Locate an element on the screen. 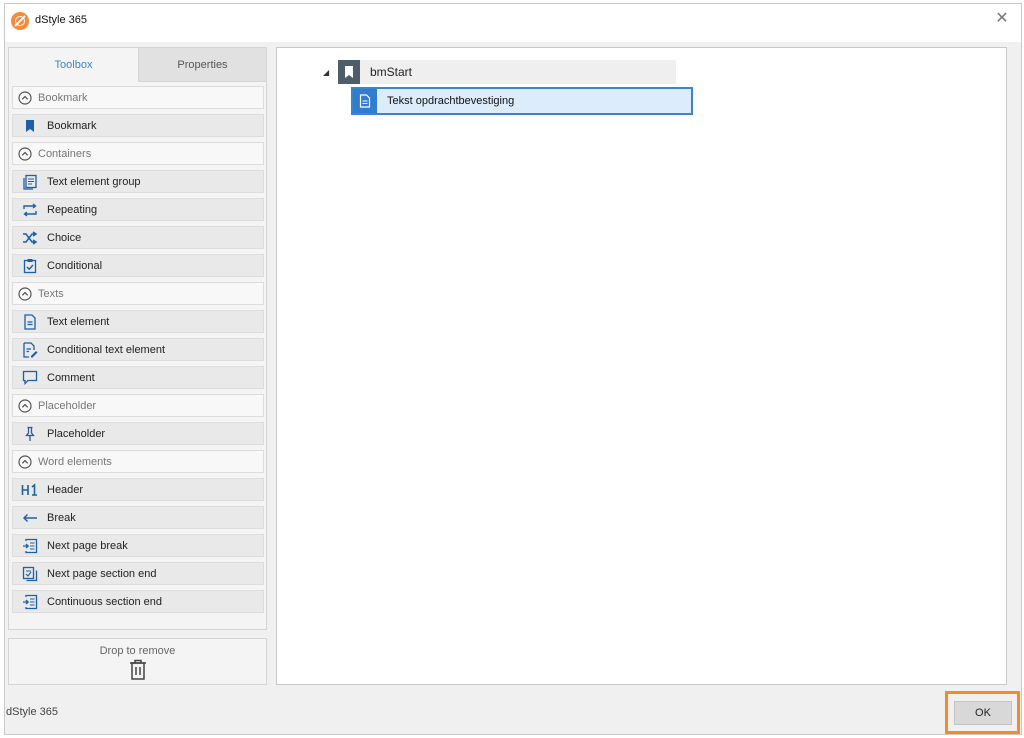  tab-toolbox: Toolbox is located at coordinates (73, 65).